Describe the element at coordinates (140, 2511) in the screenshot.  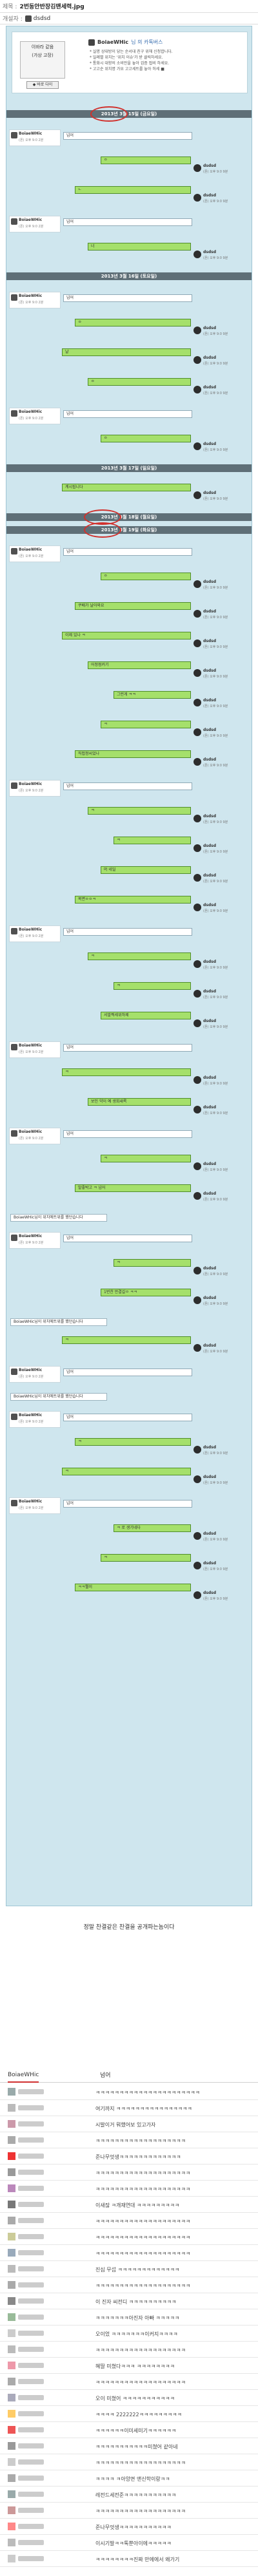
I see `comment-text: ㅋㅋㅋㅋㅋㅋㅋㅋㅋㅋㅋㅋㅋㅋㅋㅋㅋㅋㅋ` at that location.